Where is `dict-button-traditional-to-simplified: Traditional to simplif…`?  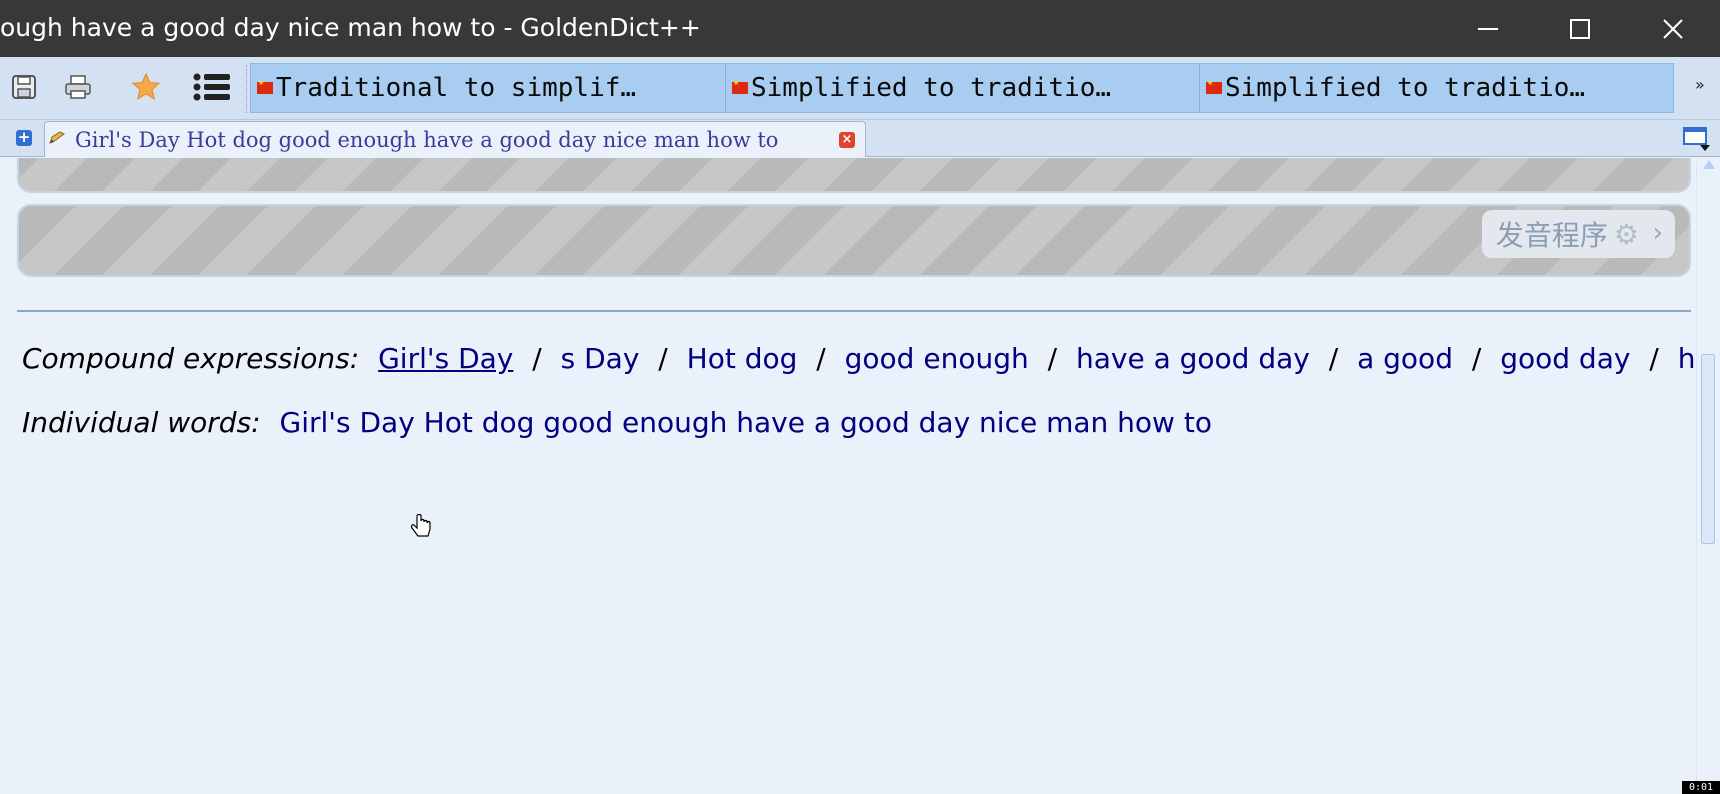 dict-button-traditional-to-simplified: Traditional to simplif… is located at coordinates (488, 88).